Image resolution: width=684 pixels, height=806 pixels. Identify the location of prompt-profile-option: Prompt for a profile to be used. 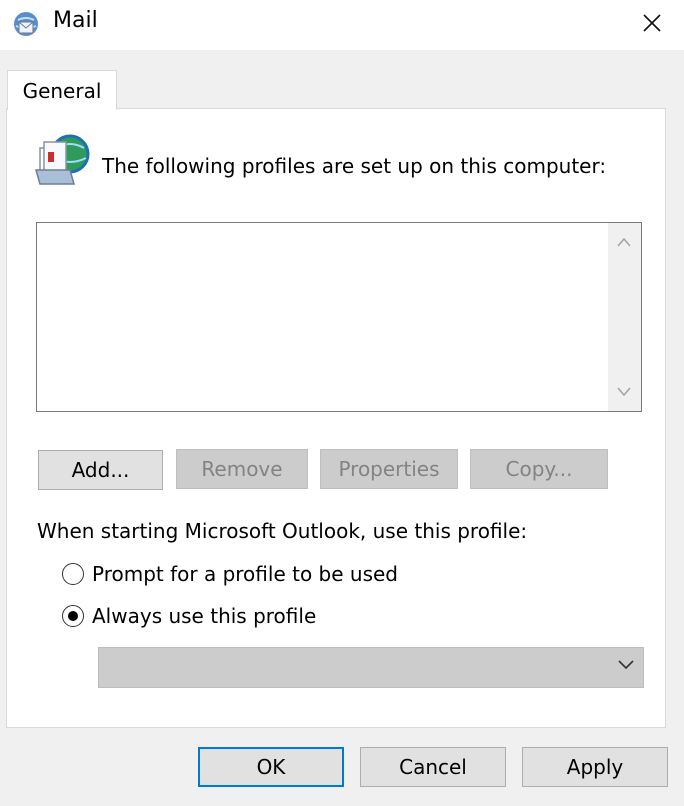
(230, 574).